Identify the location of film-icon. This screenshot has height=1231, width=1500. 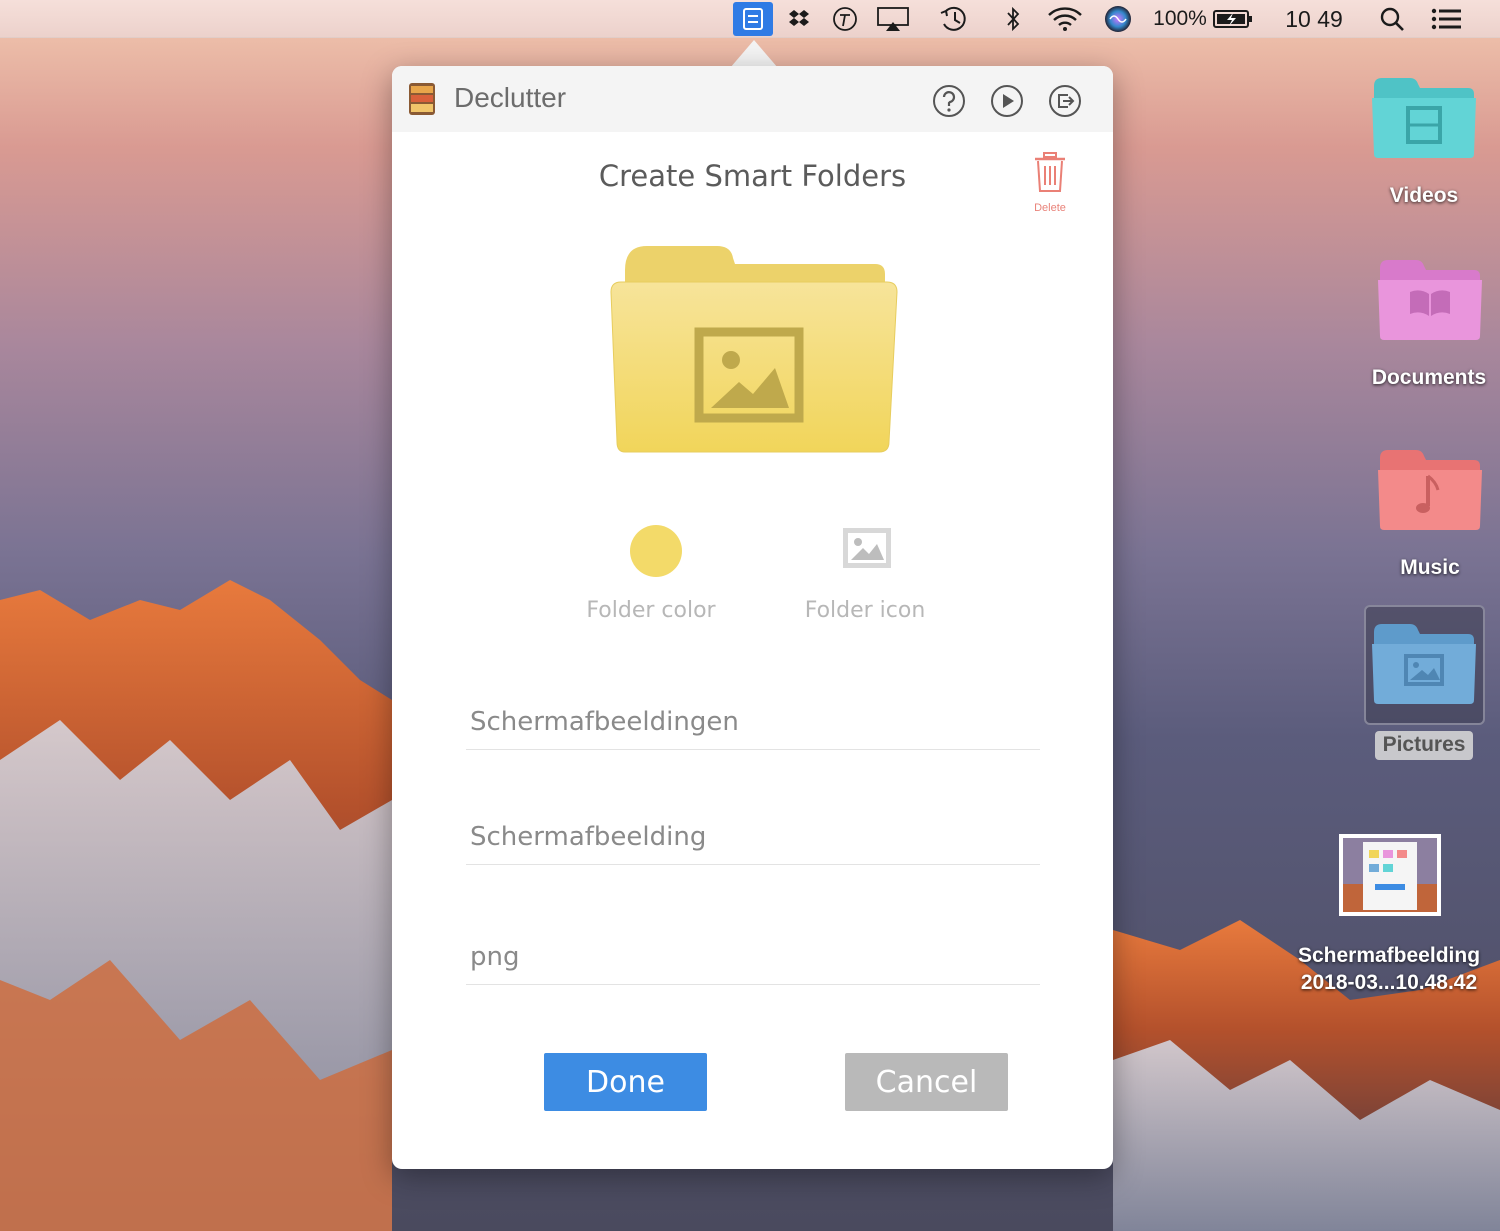
(1424, 118).